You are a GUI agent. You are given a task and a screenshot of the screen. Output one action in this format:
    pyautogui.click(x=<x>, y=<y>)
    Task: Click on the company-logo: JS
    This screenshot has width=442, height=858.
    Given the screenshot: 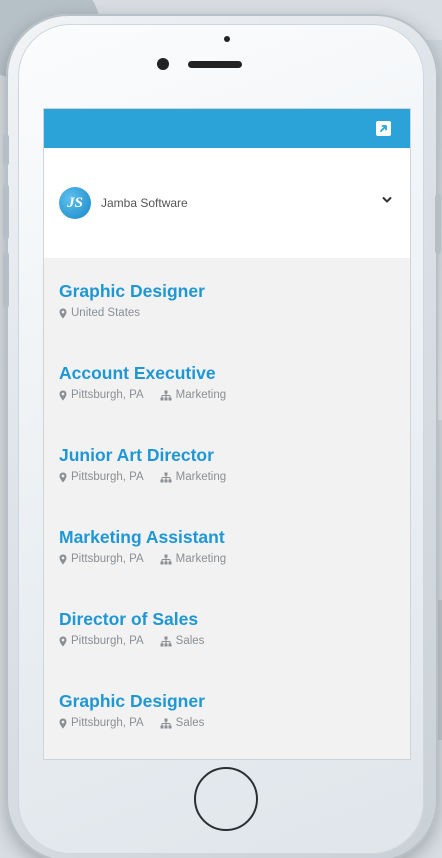 What is the action you would take?
    pyautogui.click(x=75, y=203)
    